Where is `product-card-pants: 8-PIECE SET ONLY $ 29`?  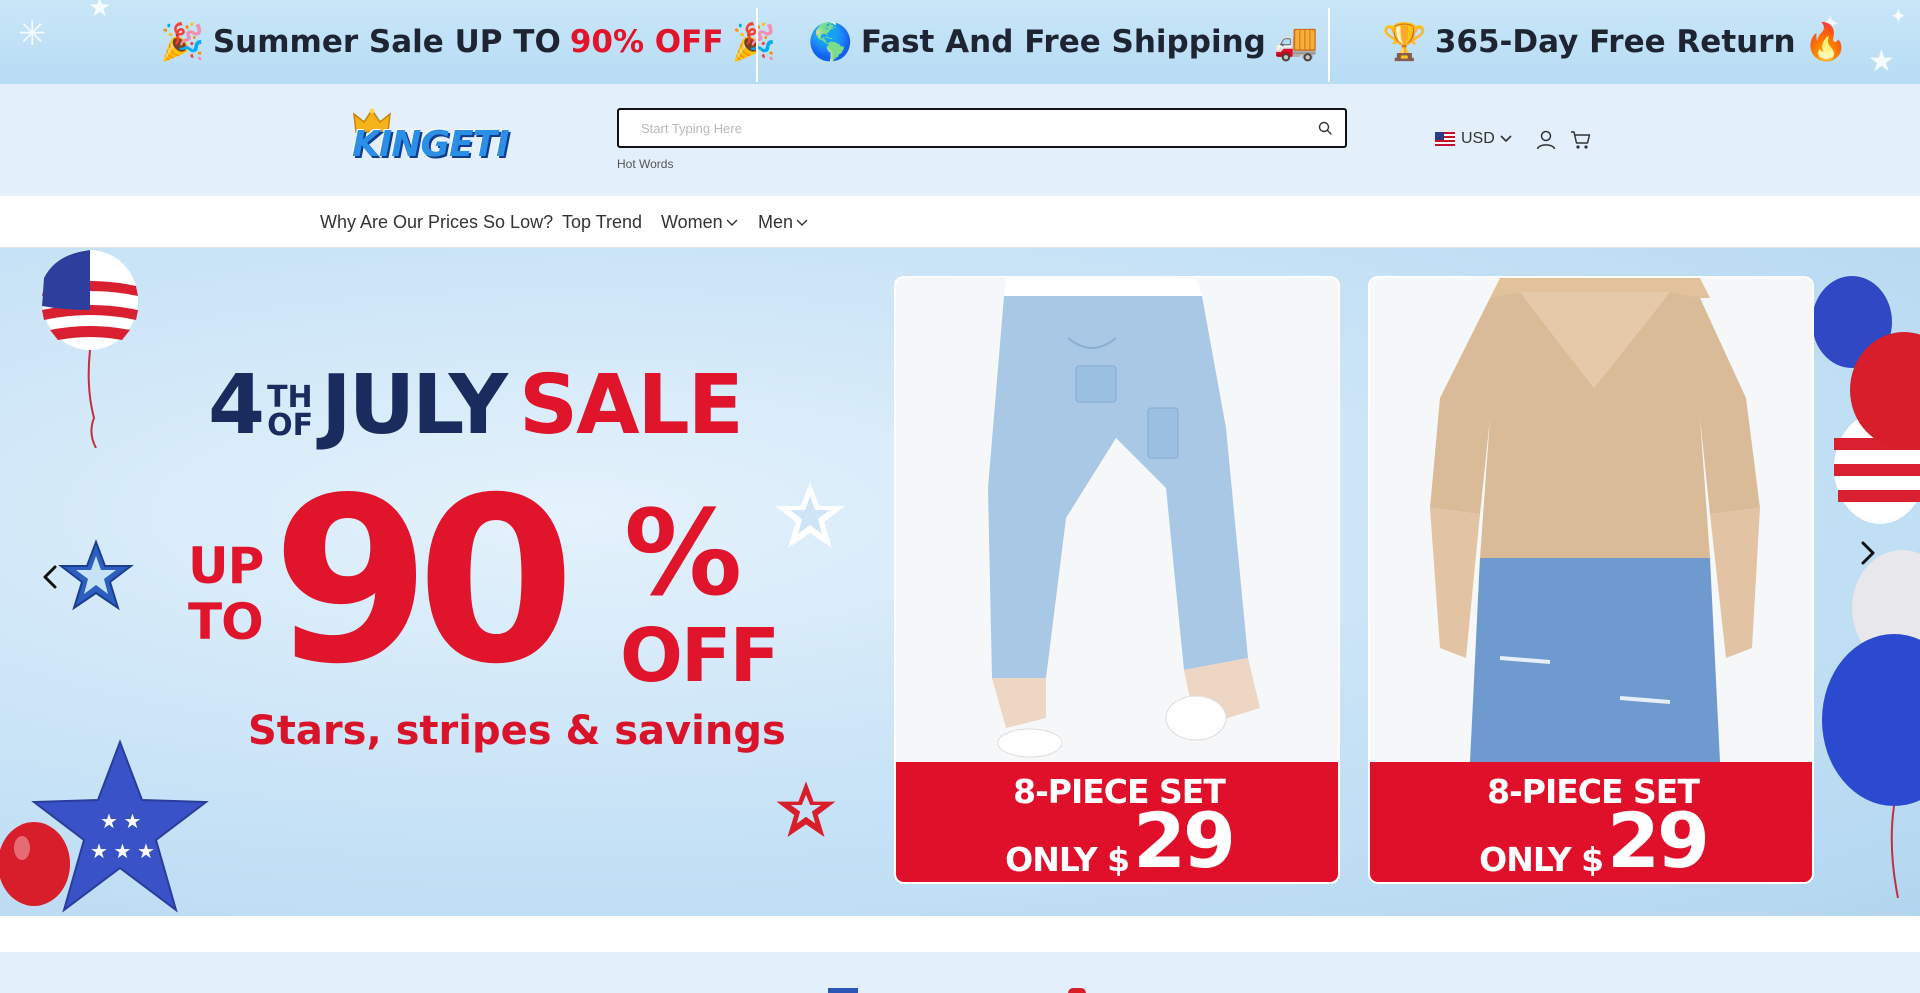 product-card-pants: 8-PIECE SET ONLY $ 29 is located at coordinates (1117, 580).